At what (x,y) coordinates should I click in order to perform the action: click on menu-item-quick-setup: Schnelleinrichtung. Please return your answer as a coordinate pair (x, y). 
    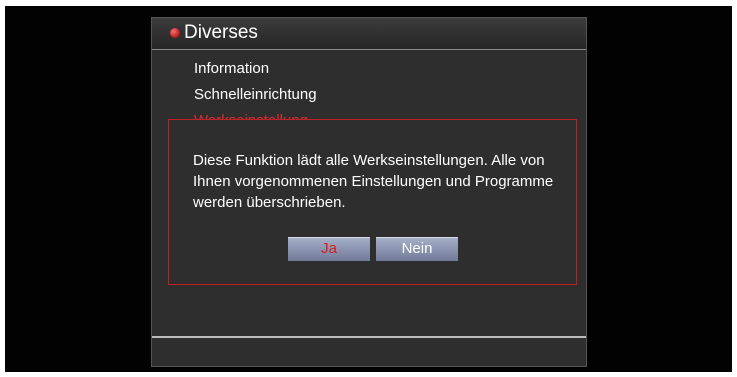
    Looking at the image, I should click on (255, 94).